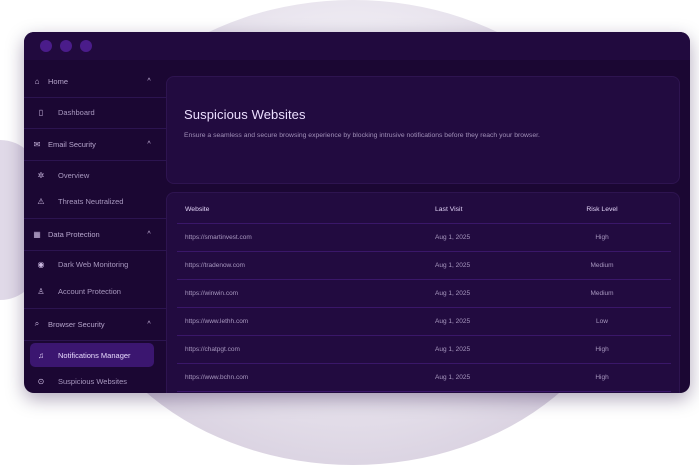 This screenshot has height=465, width=699. What do you see at coordinates (245, 114) in the screenshot?
I see `page-title: Suspicious Websites` at bounding box center [245, 114].